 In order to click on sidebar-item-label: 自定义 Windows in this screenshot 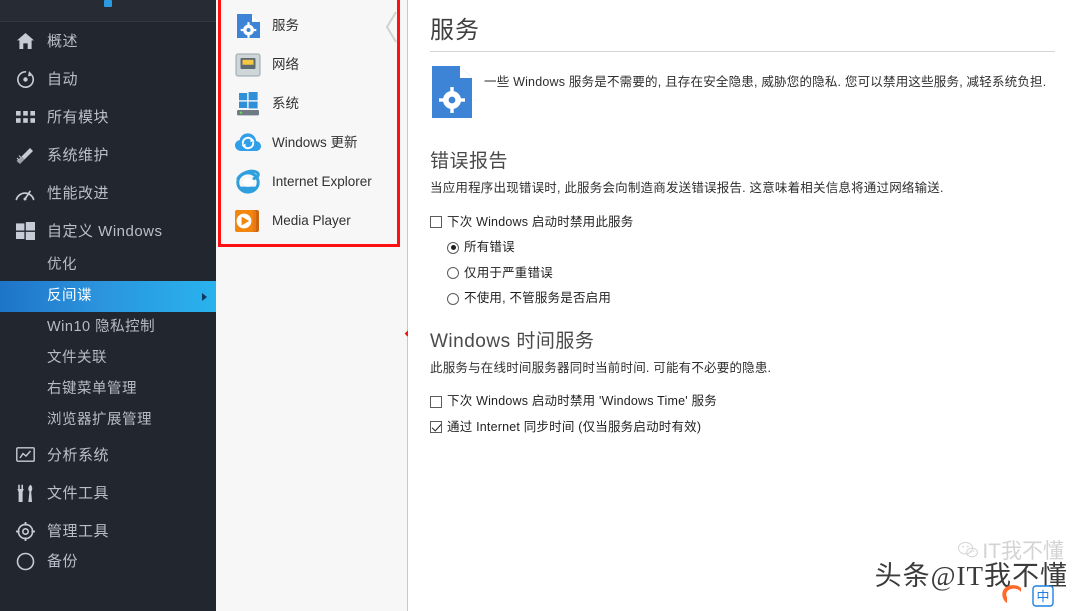, I will do `click(105, 231)`.